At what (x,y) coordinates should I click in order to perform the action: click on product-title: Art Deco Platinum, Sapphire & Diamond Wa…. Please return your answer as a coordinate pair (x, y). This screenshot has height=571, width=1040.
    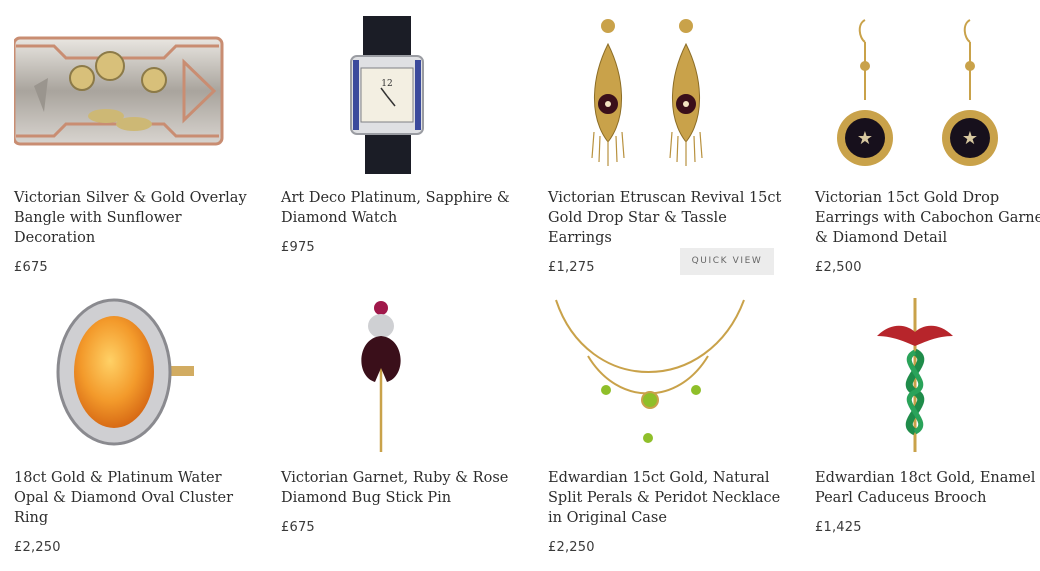
    Looking at the image, I should click on (401, 208).